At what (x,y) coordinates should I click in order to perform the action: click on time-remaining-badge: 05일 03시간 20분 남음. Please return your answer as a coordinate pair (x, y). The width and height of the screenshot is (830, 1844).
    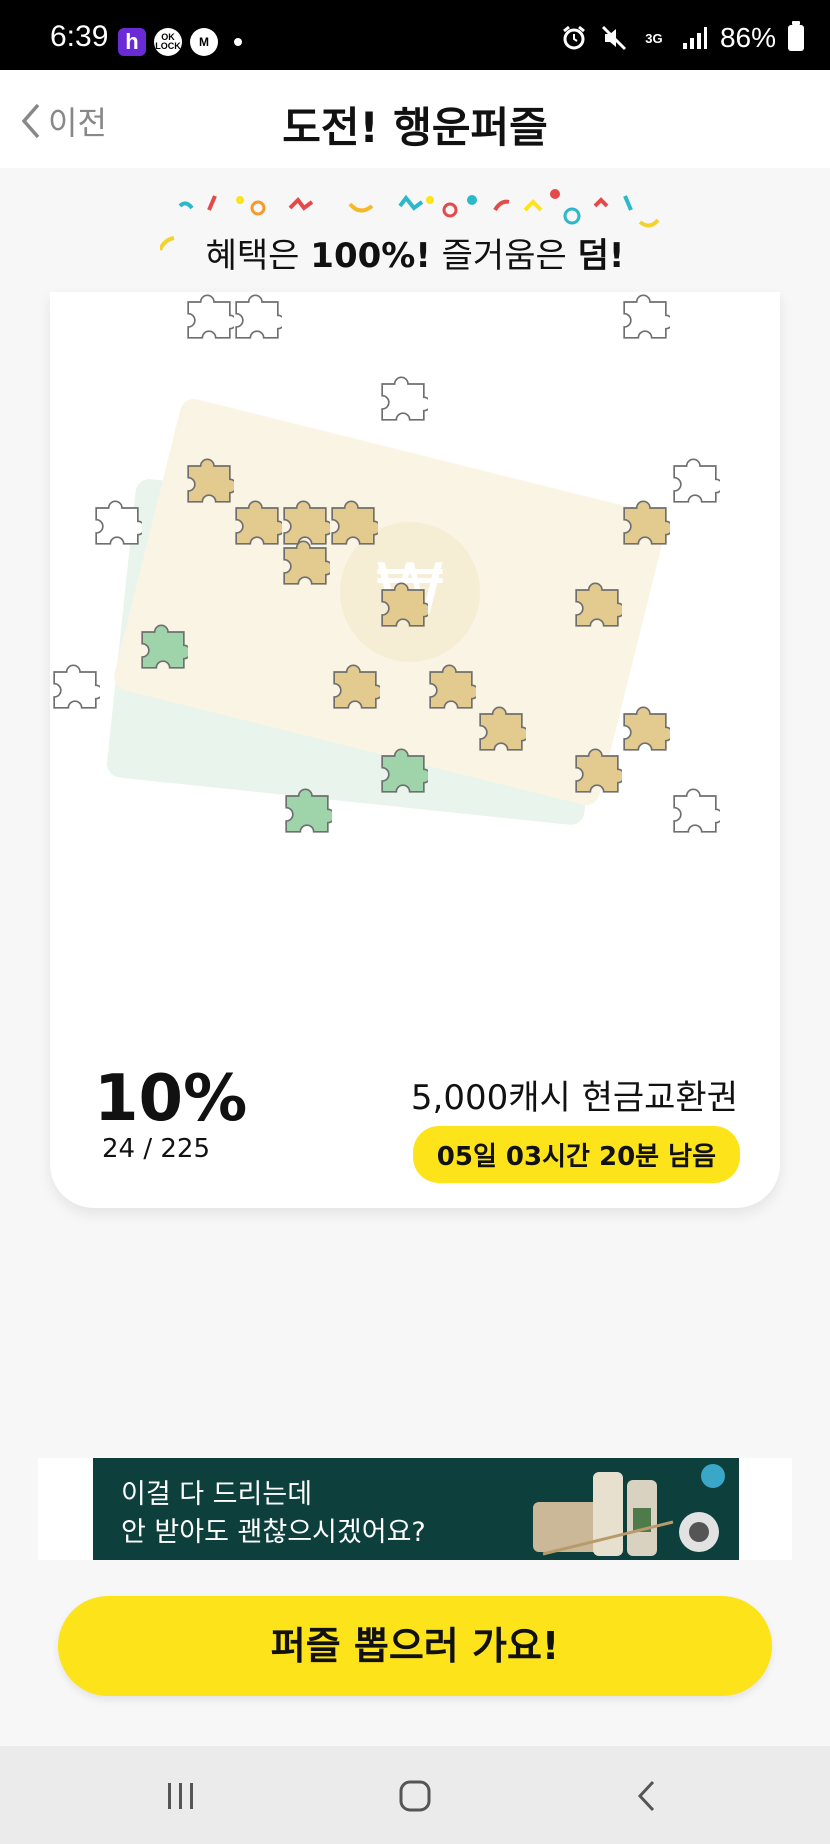
    Looking at the image, I should click on (576, 1154).